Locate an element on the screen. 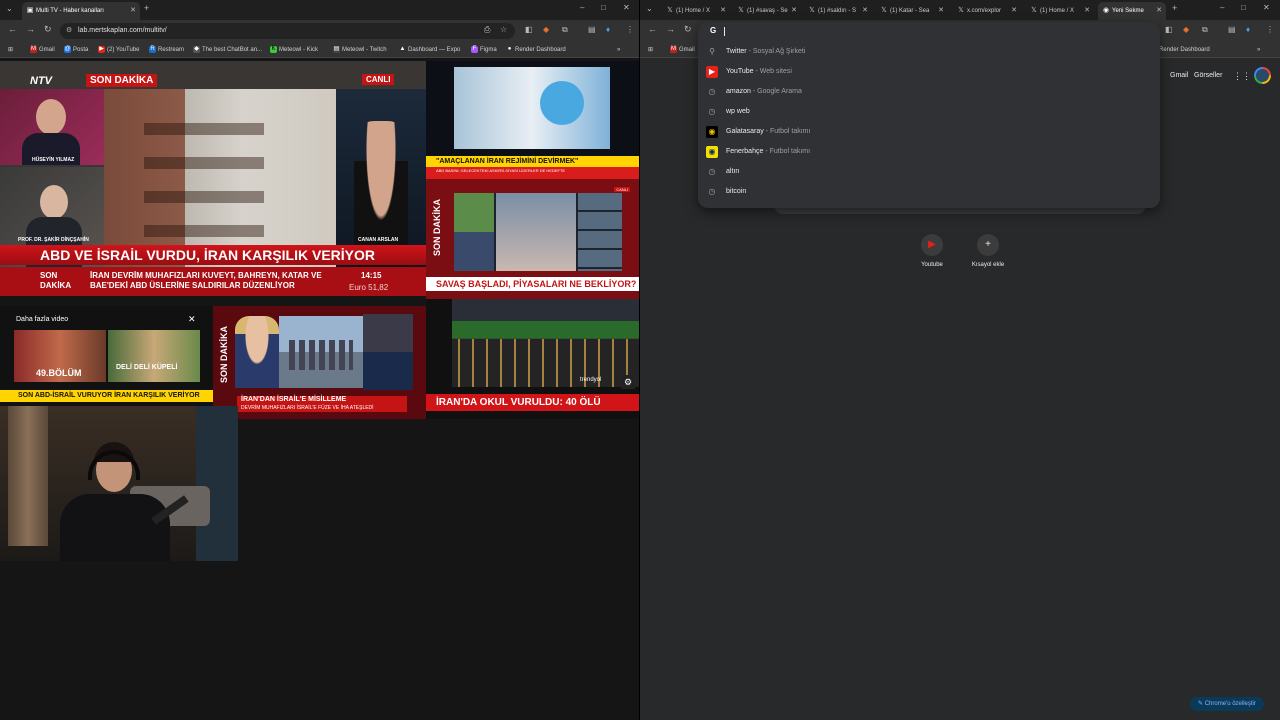 This screenshot has width=1280, height=720. tab-x-saldiri: 𝕏 (1) #saldırı - S ✕ is located at coordinates (838, 11).